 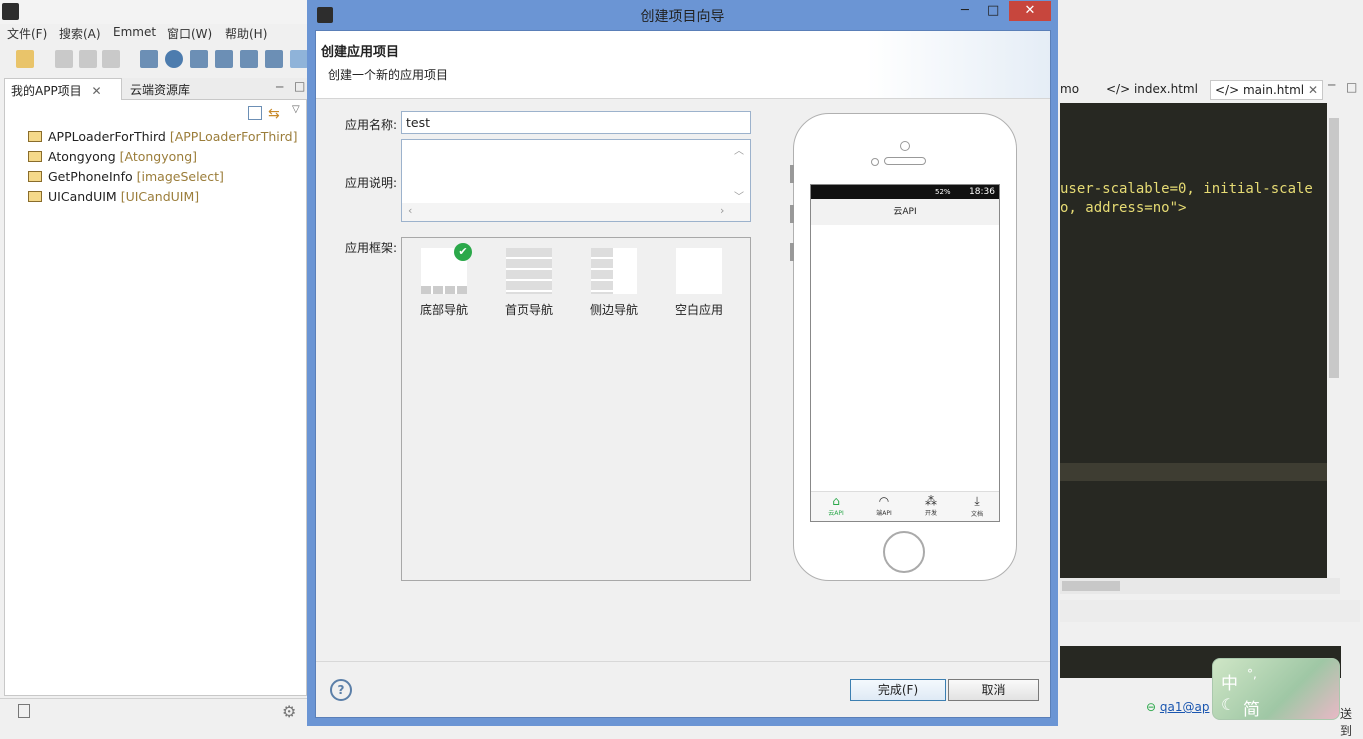 I want to click on menu-window: 窗口(W), so click(x=189, y=33).